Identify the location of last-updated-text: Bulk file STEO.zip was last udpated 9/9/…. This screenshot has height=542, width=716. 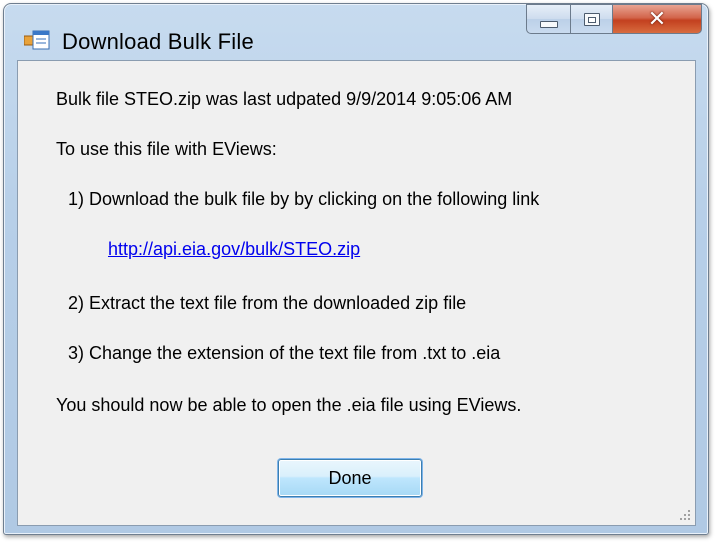
(284, 99).